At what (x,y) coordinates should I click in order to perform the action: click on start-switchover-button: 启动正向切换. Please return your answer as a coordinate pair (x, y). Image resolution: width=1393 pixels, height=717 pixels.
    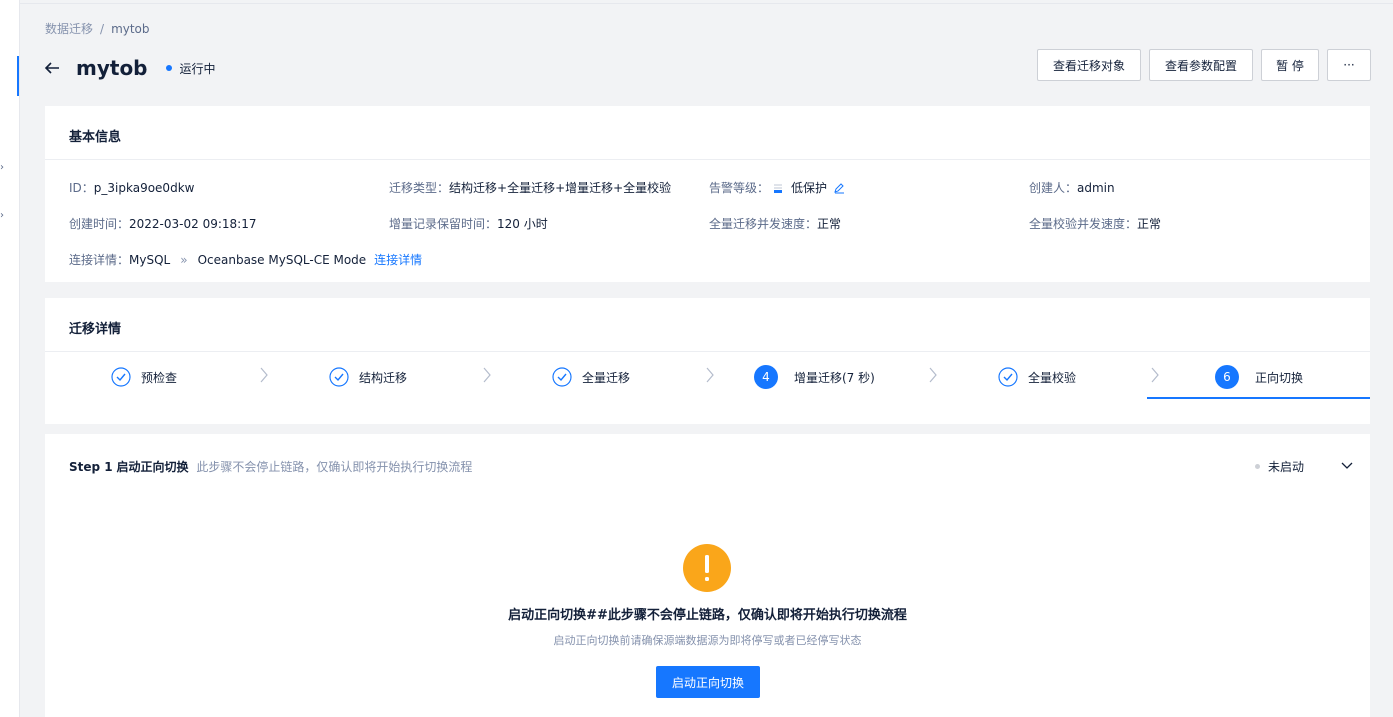
    Looking at the image, I should click on (708, 682).